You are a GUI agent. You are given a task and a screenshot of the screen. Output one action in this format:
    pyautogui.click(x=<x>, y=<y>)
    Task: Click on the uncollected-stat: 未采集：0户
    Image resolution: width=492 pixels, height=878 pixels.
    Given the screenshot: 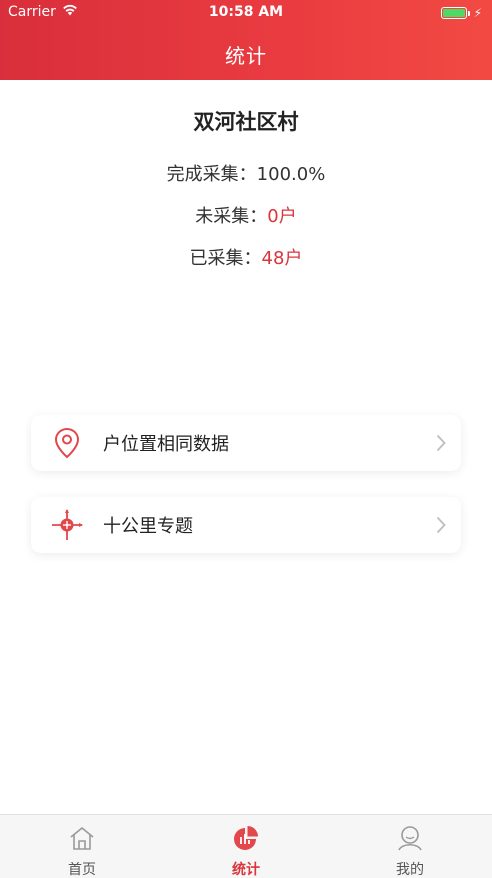 What is the action you would take?
    pyautogui.click(x=246, y=215)
    